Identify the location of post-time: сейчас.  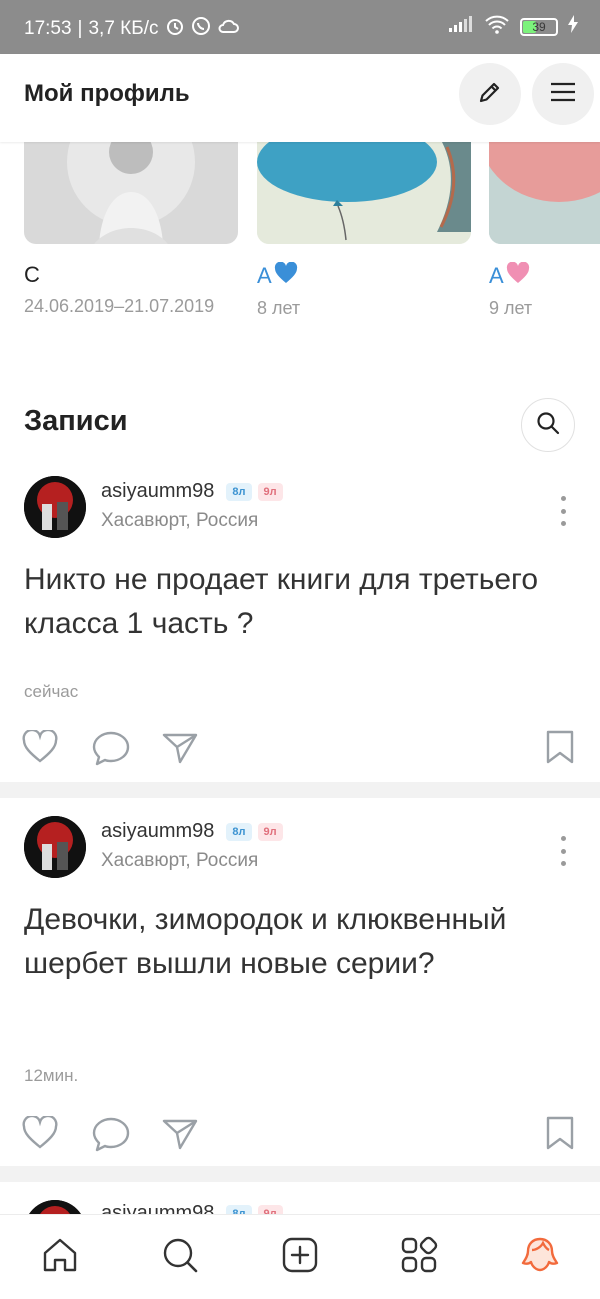
(51, 691).